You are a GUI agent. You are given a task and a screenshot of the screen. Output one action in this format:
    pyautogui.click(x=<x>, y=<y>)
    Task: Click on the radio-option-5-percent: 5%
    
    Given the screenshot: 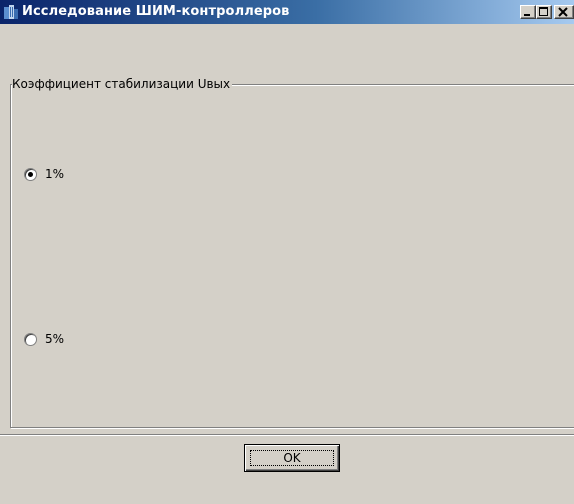 What is the action you would take?
    pyautogui.click(x=44, y=339)
    